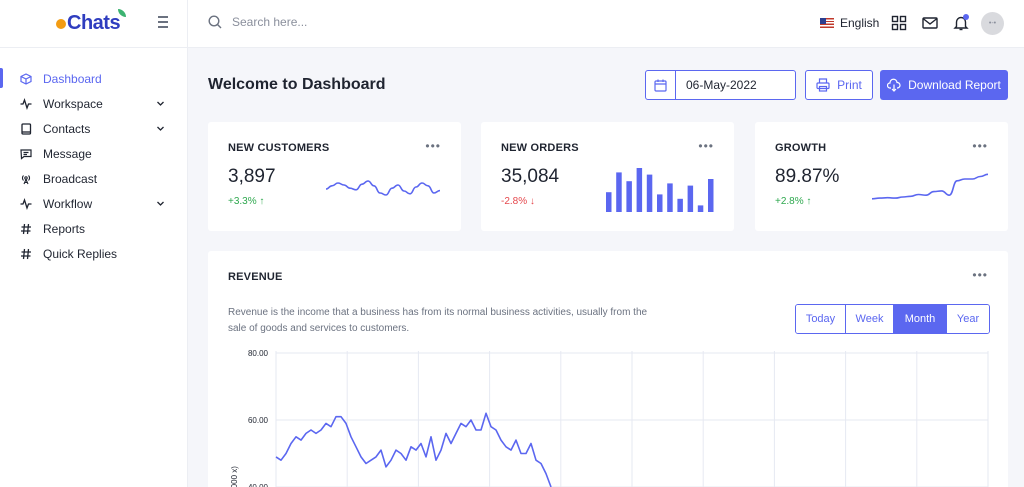  I want to click on y-tick-label: 40.00, so click(258, 485).